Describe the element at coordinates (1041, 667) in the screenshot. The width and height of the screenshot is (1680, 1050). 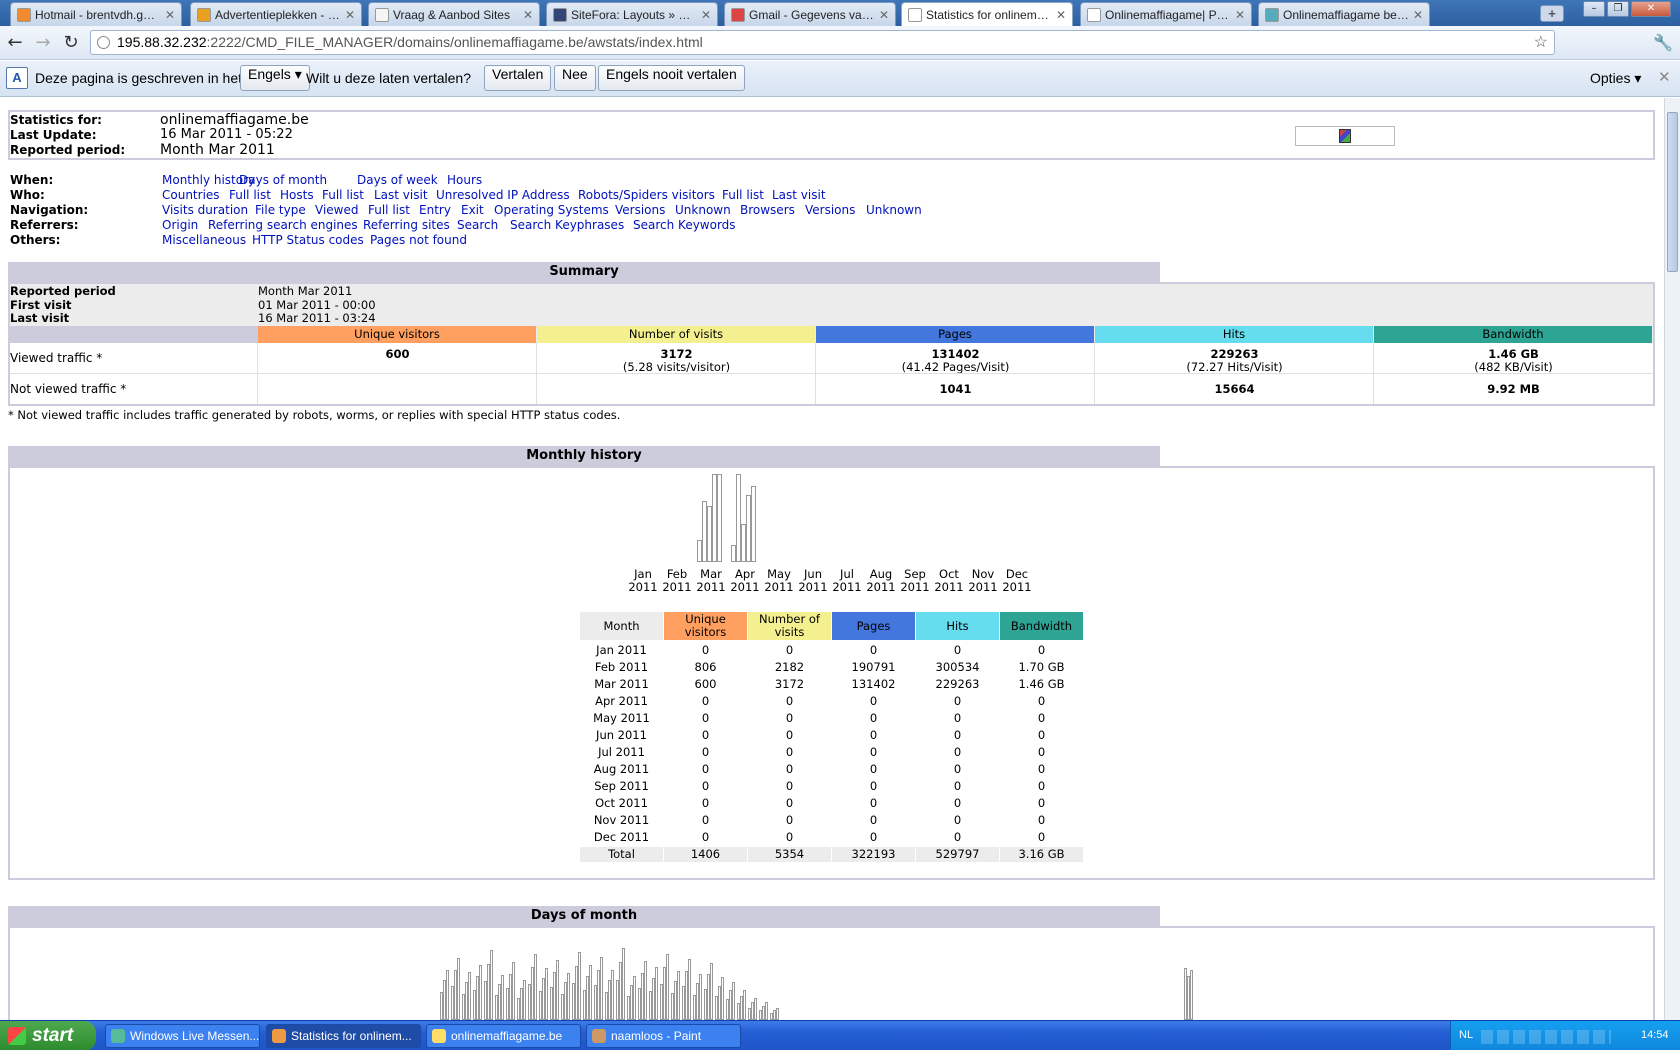
I see `monthly-cell: 1.70 GB` at that location.